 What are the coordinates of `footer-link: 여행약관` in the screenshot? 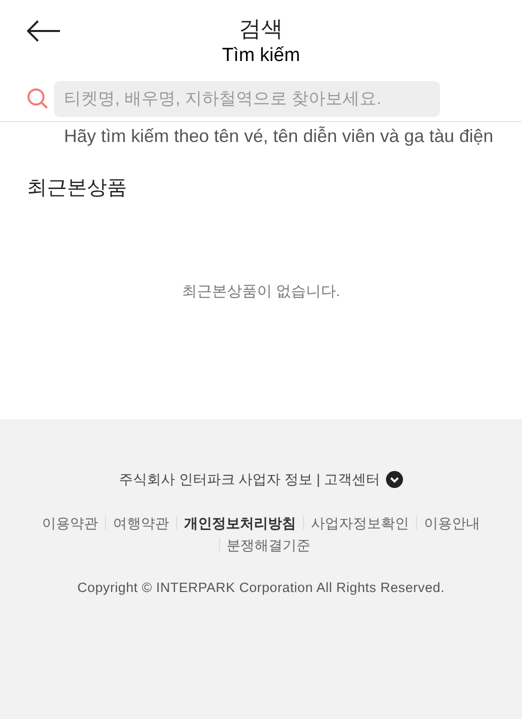 It's located at (141, 523).